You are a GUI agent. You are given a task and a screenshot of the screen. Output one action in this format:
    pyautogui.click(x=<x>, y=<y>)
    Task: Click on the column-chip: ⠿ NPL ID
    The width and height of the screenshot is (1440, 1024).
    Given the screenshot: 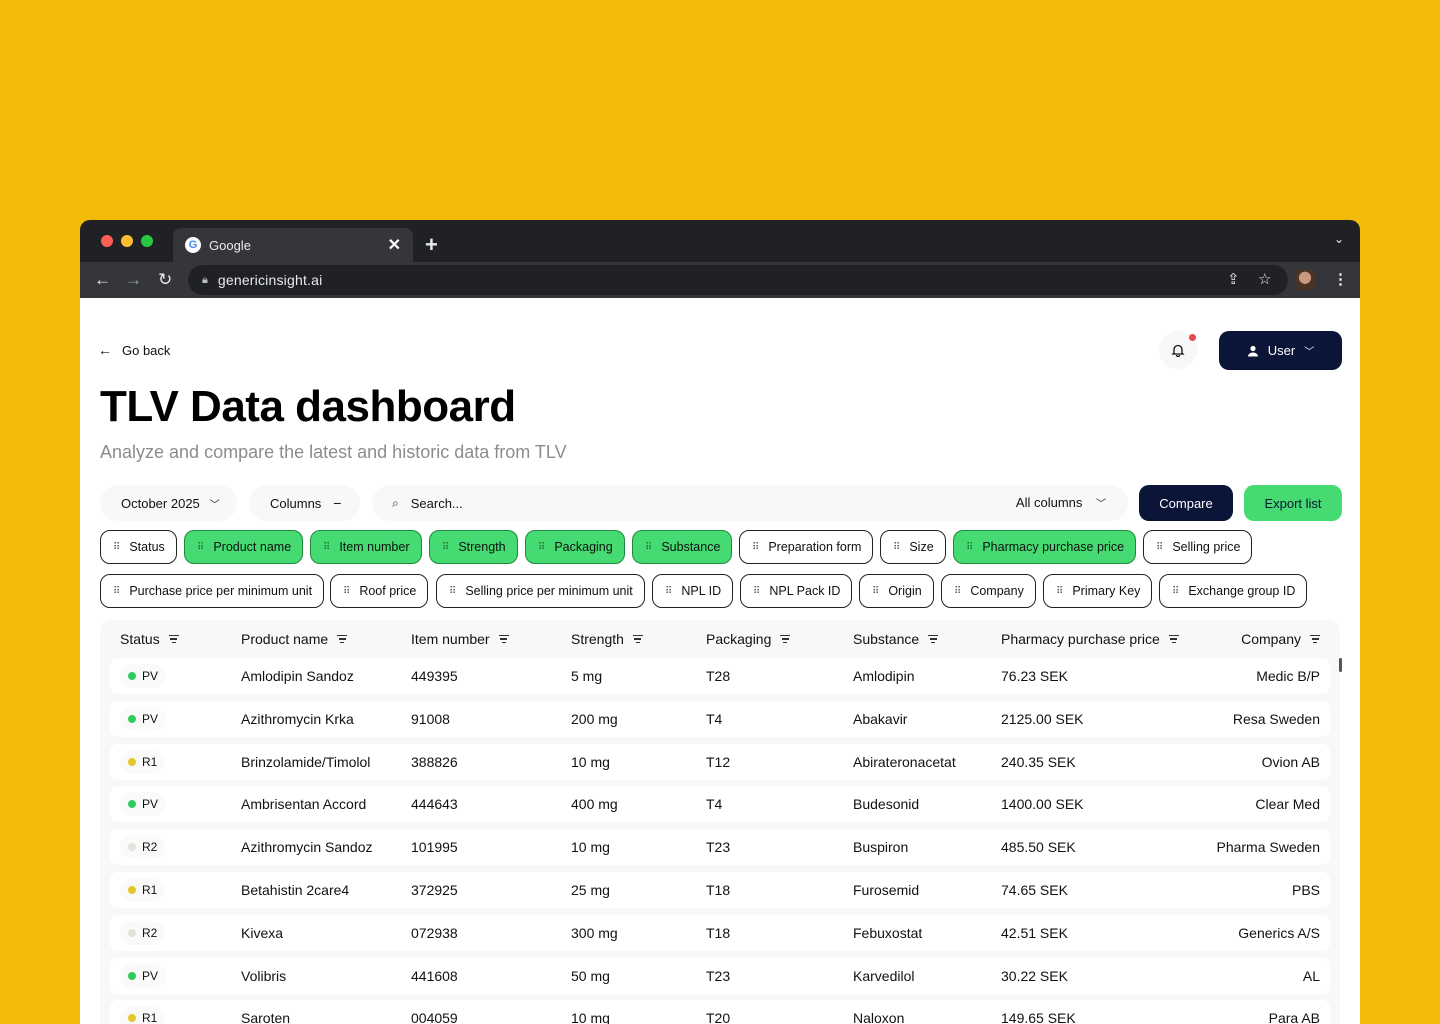 What is the action you would take?
    pyautogui.click(x=693, y=591)
    